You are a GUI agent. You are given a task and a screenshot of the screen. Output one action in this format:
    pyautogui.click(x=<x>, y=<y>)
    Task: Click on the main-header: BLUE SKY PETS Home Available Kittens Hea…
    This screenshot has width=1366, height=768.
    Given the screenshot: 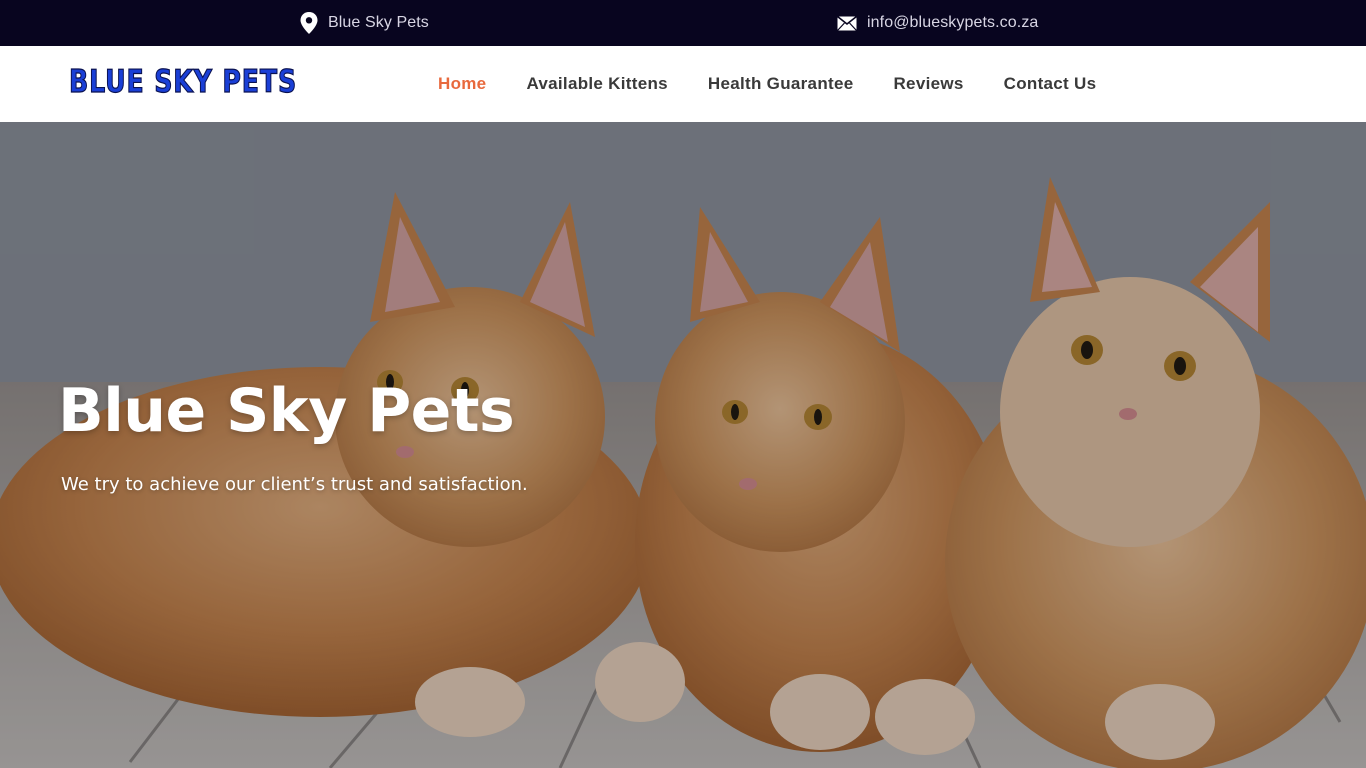 What is the action you would take?
    pyautogui.click(x=683, y=84)
    